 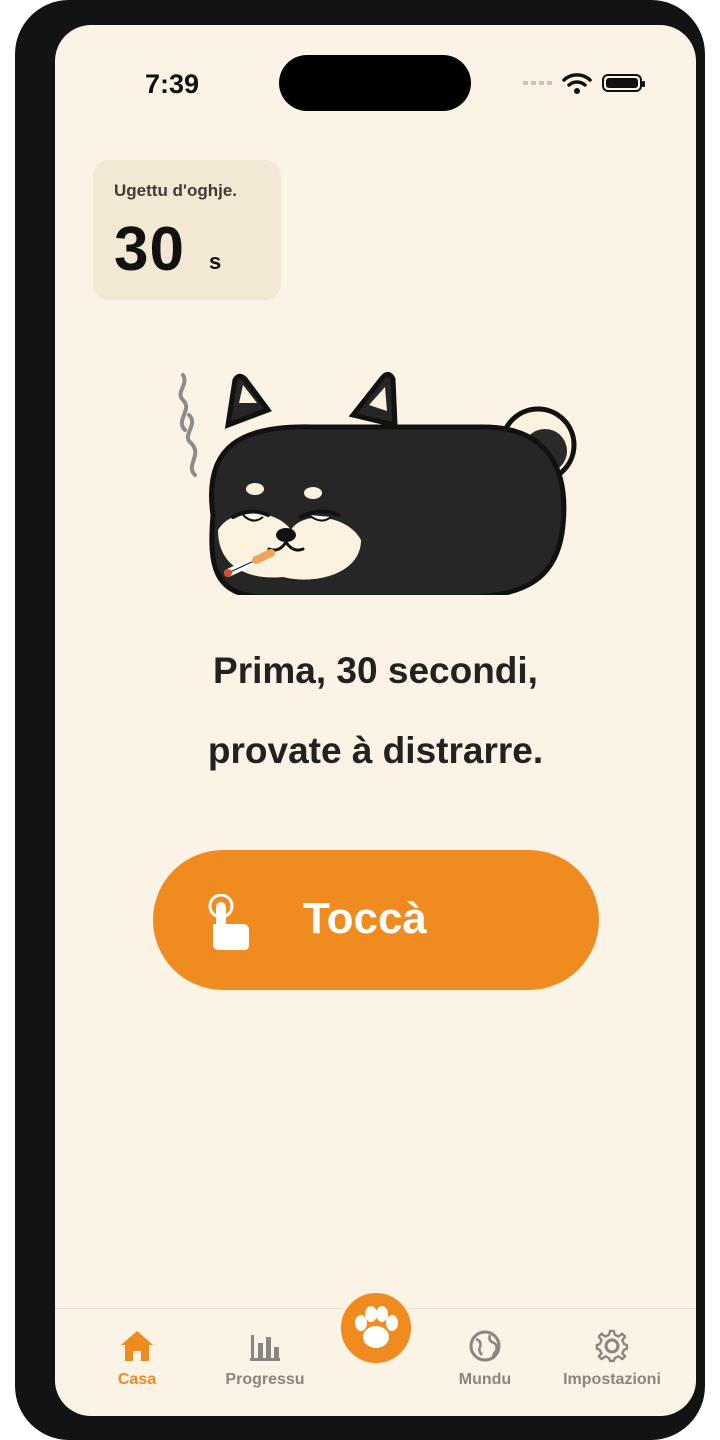 What do you see at coordinates (228, 922) in the screenshot?
I see `pointing-hand-icon` at bounding box center [228, 922].